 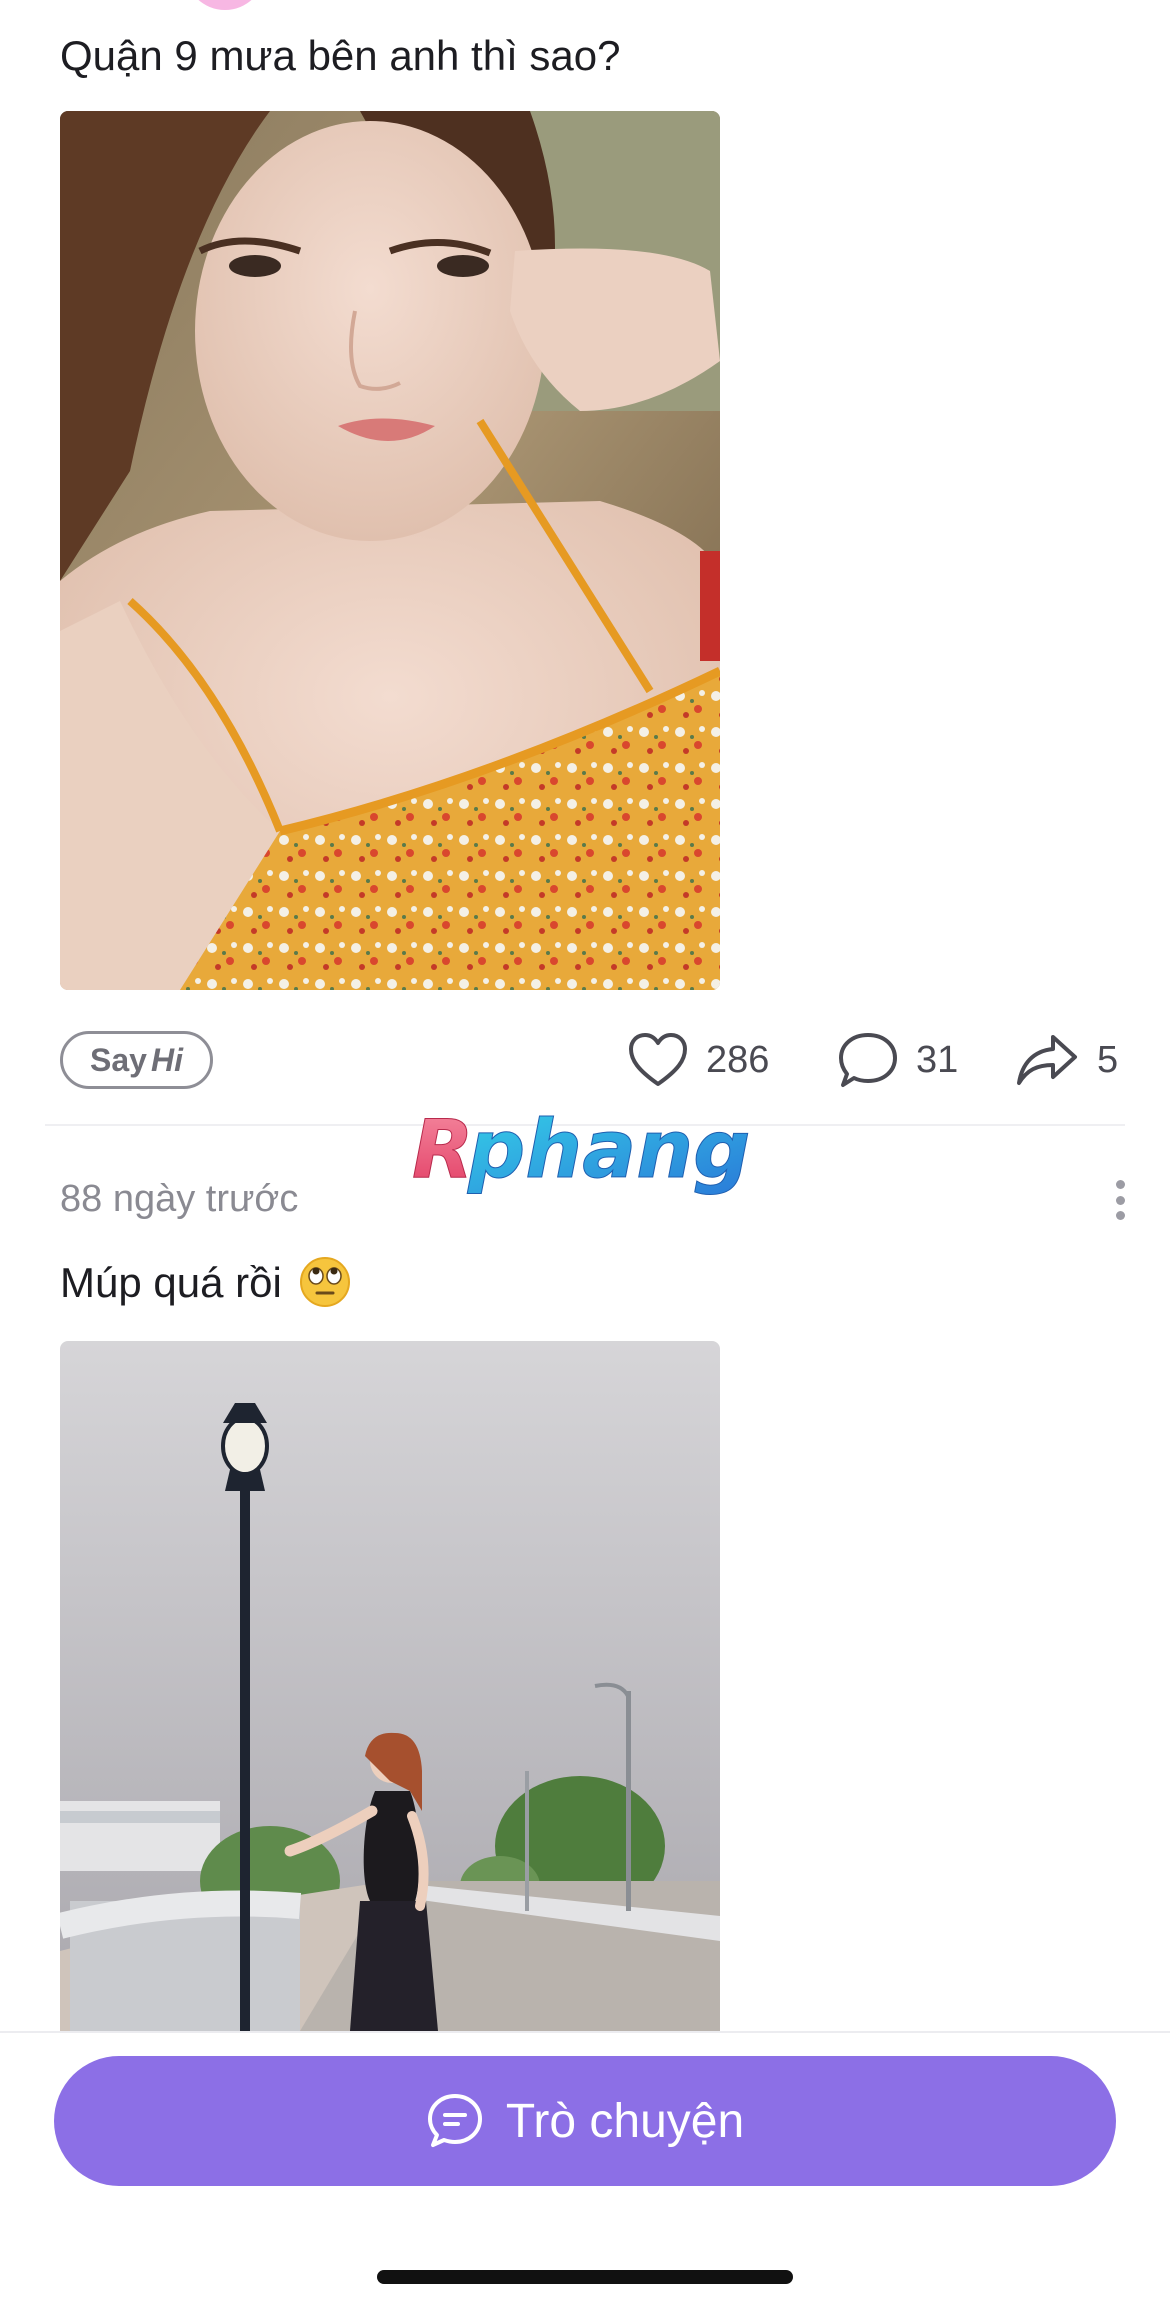 What do you see at coordinates (738, 1059) in the screenshot?
I see `like-count: 286` at bounding box center [738, 1059].